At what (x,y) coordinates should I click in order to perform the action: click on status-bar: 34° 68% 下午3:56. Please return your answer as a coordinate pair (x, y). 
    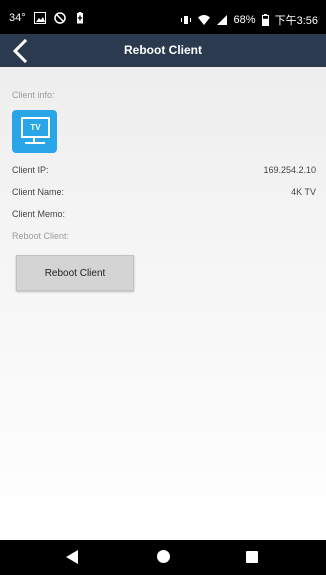
    Looking at the image, I should click on (163, 17).